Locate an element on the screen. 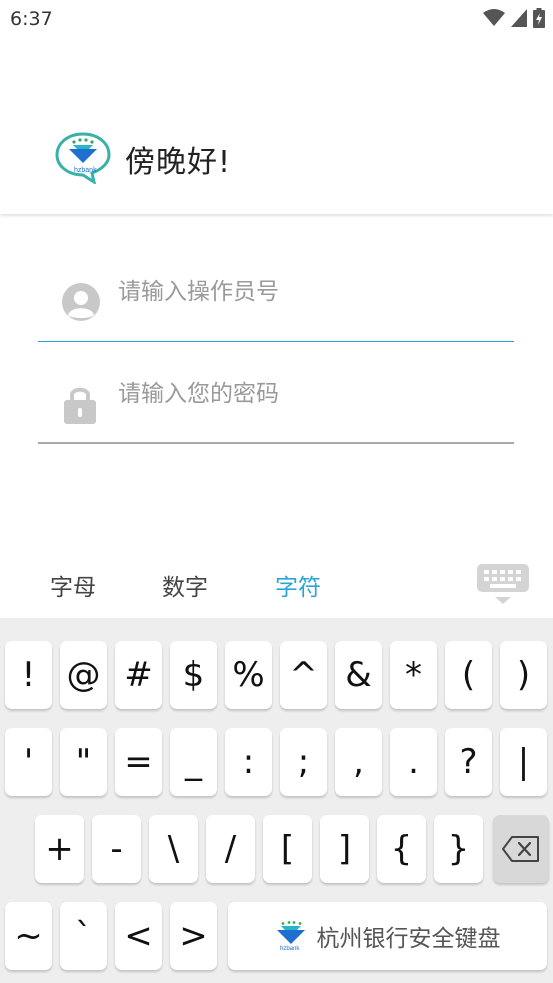  key: ~ is located at coordinates (28, 936).